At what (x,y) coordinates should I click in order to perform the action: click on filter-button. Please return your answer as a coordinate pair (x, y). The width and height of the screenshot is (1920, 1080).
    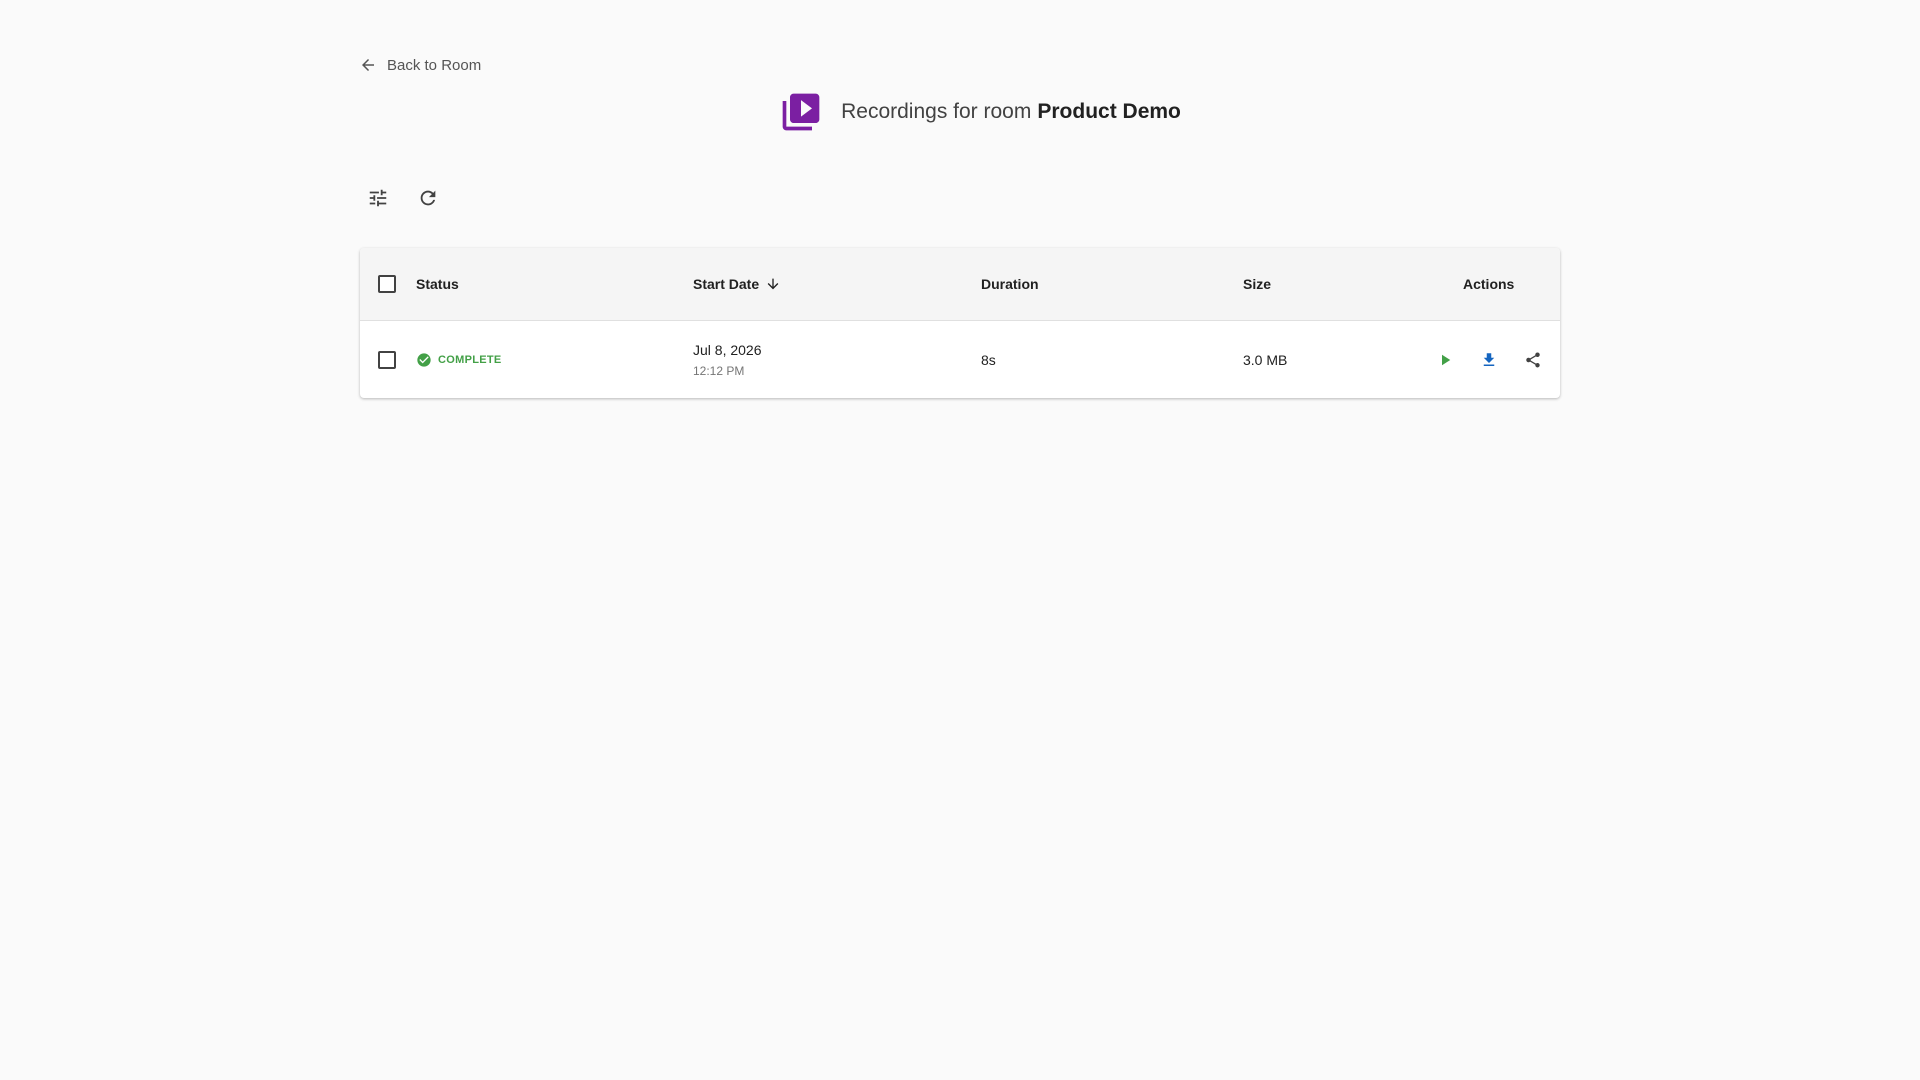
    Looking at the image, I should click on (378, 198).